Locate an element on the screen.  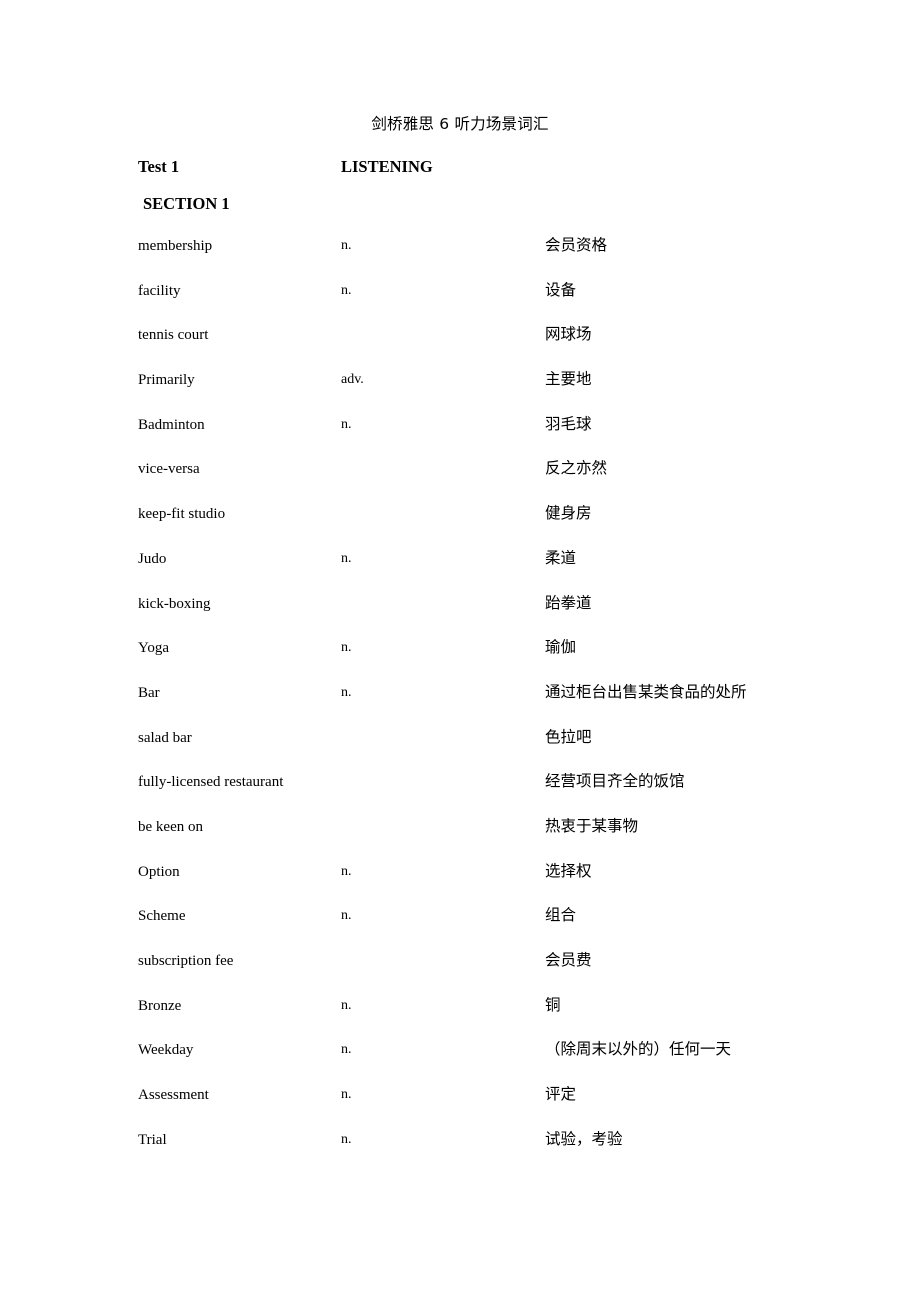
vocab-term: subscription fee is located at coordinates (186, 961).